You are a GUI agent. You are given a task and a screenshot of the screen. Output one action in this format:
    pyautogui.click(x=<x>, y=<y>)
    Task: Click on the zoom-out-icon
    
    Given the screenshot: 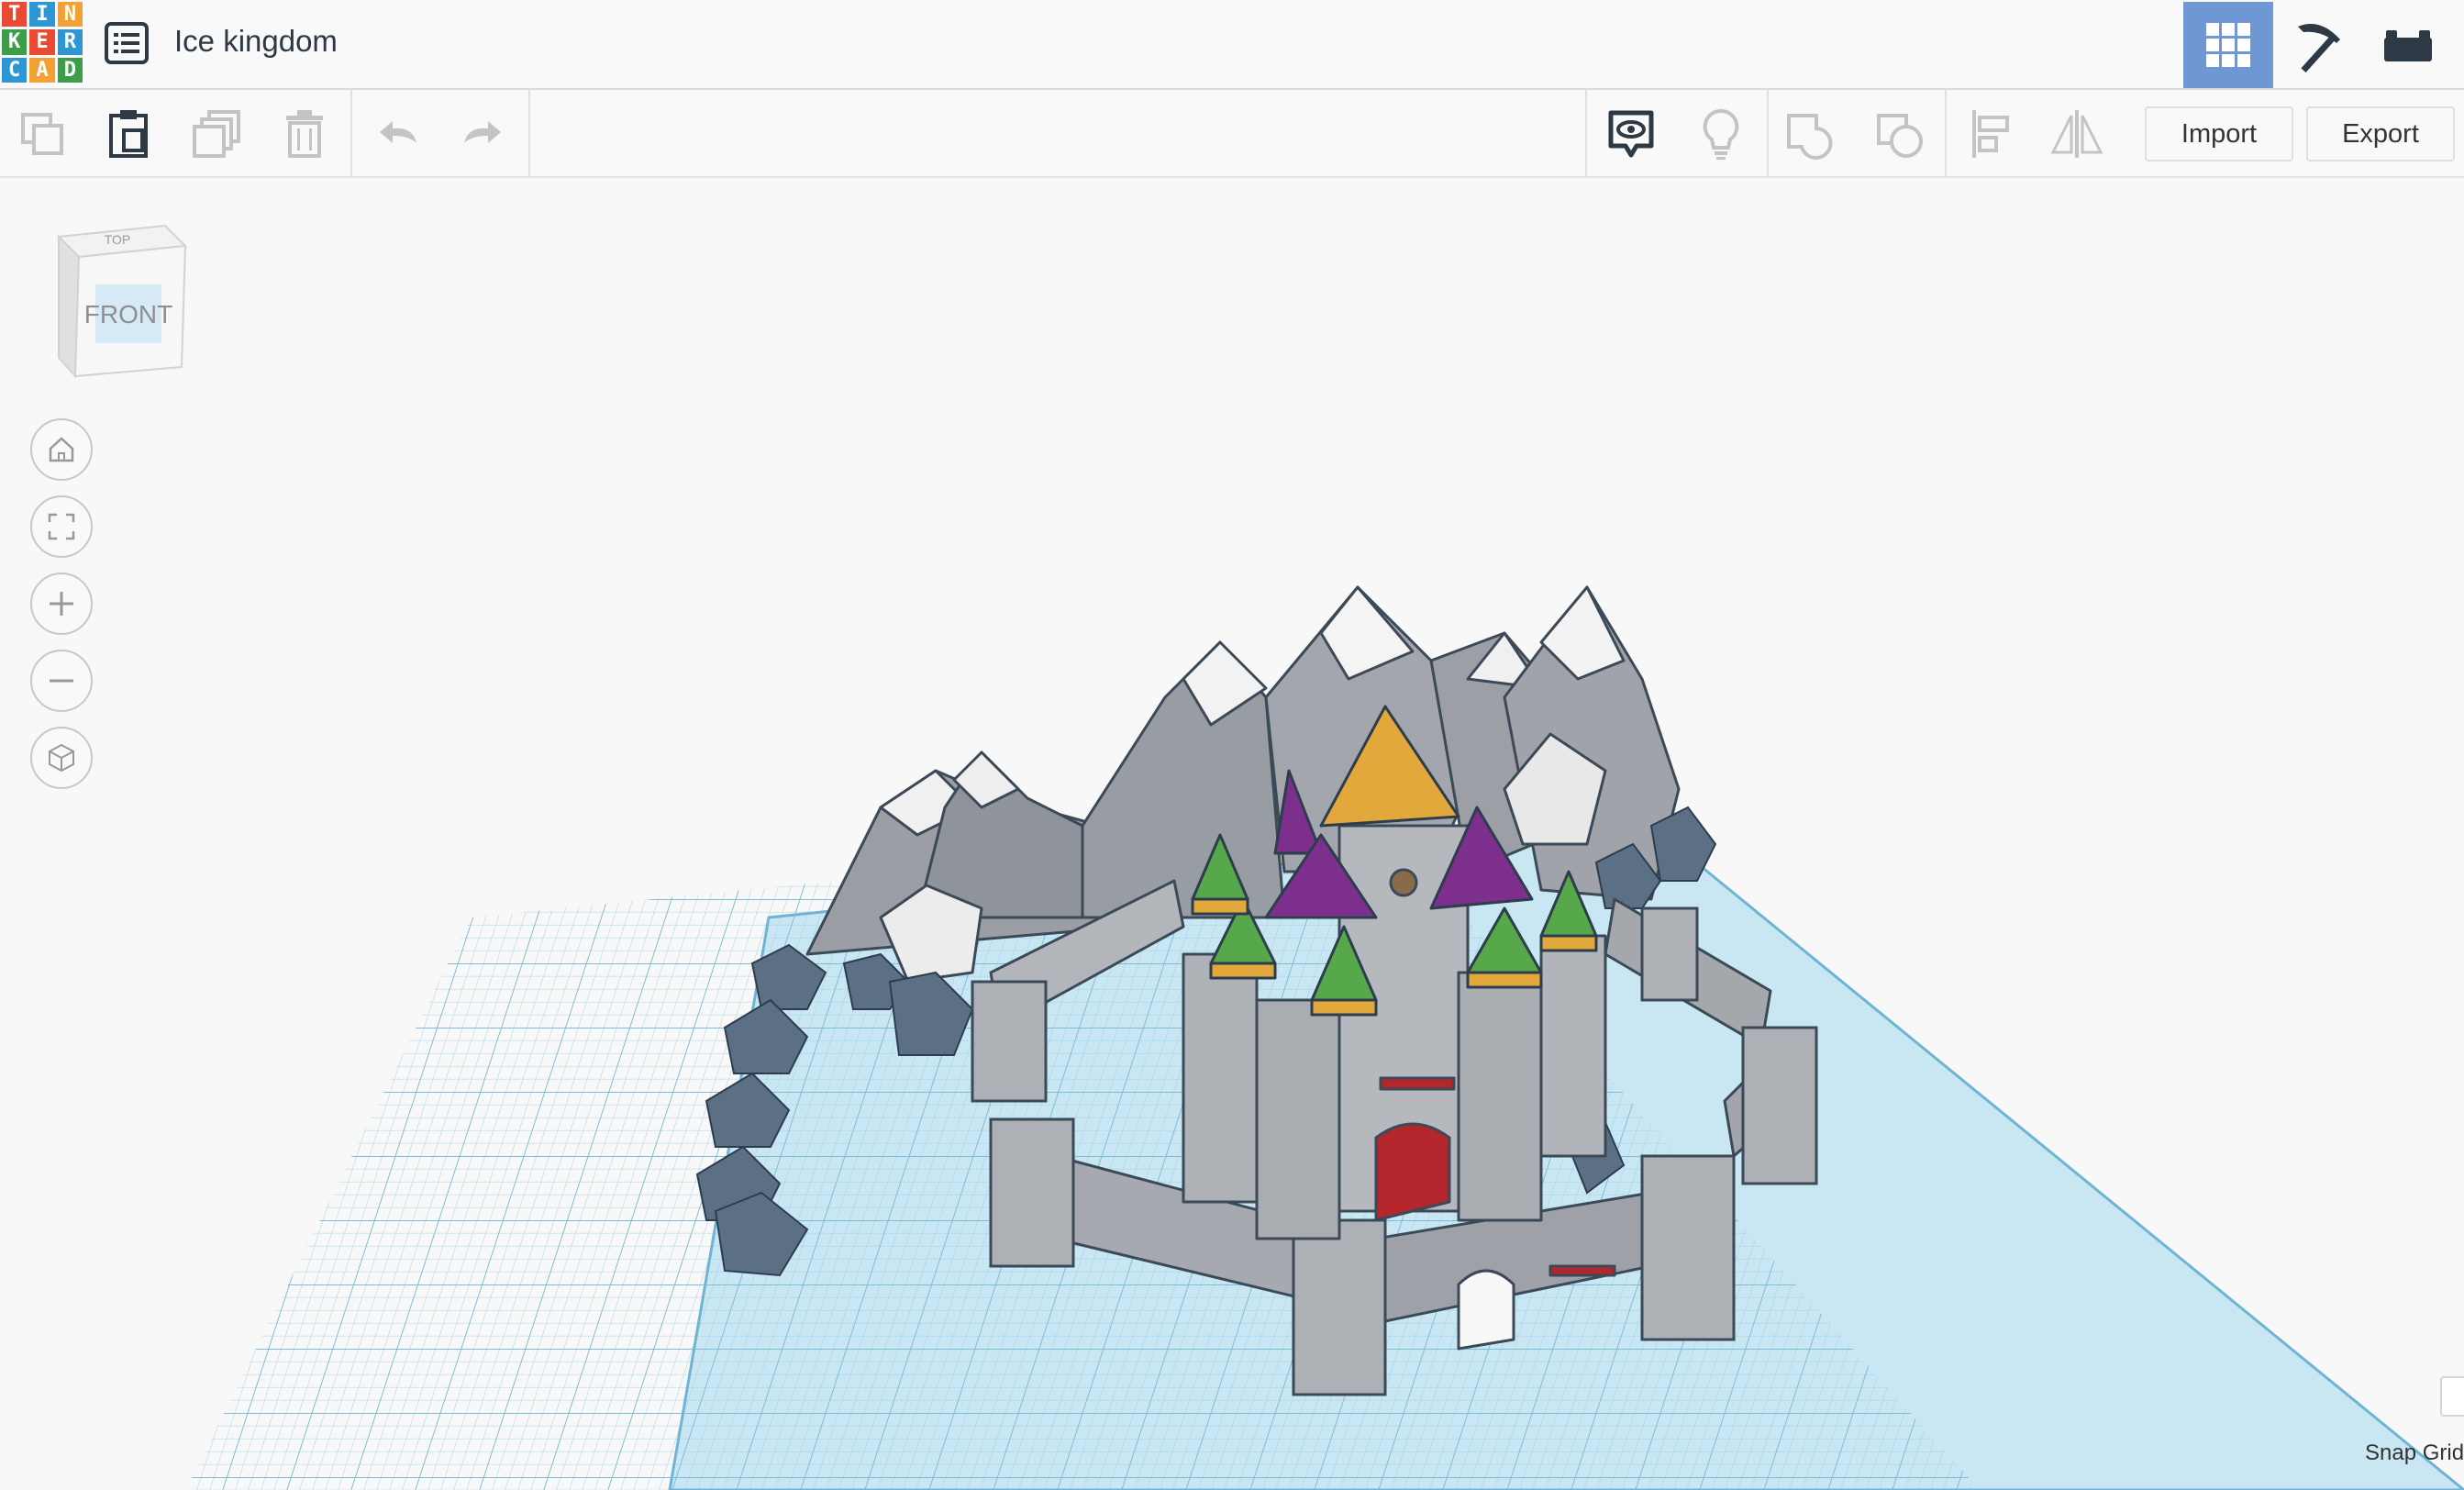 What is the action you would take?
    pyautogui.click(x=61, y=681)
    